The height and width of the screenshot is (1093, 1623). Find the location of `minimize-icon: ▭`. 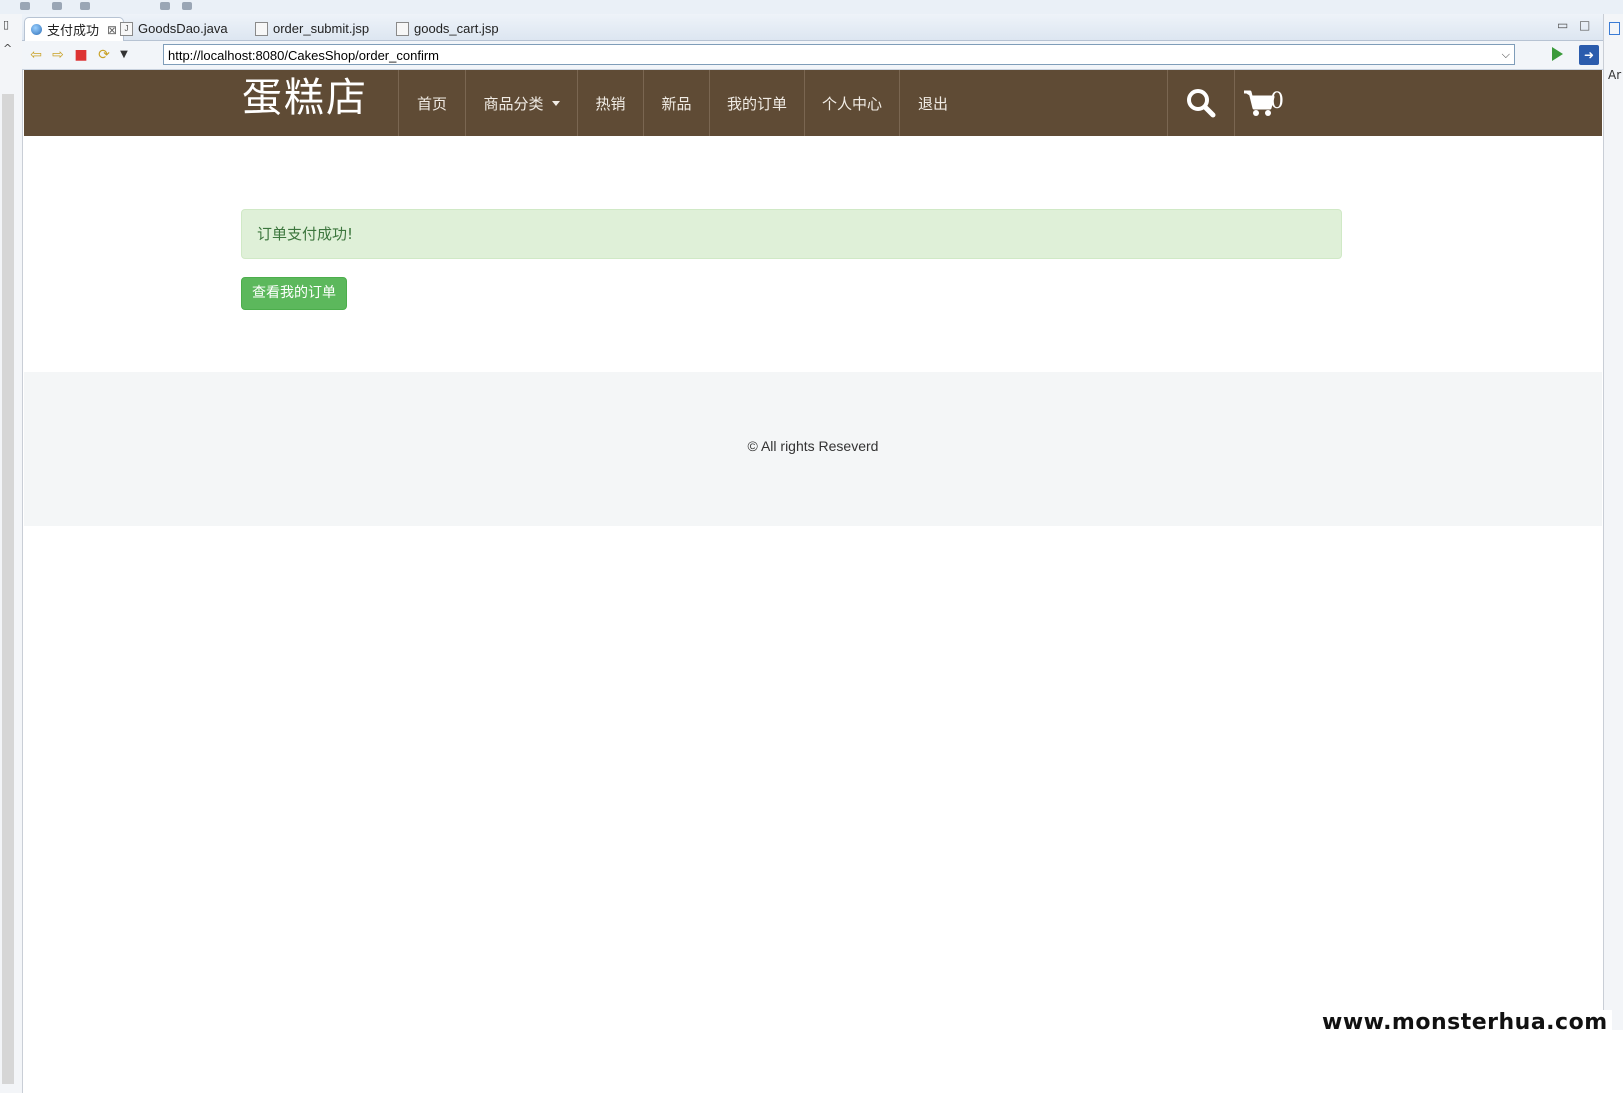

minimize-icon: ▭ is located at coordinates (1562, 25).